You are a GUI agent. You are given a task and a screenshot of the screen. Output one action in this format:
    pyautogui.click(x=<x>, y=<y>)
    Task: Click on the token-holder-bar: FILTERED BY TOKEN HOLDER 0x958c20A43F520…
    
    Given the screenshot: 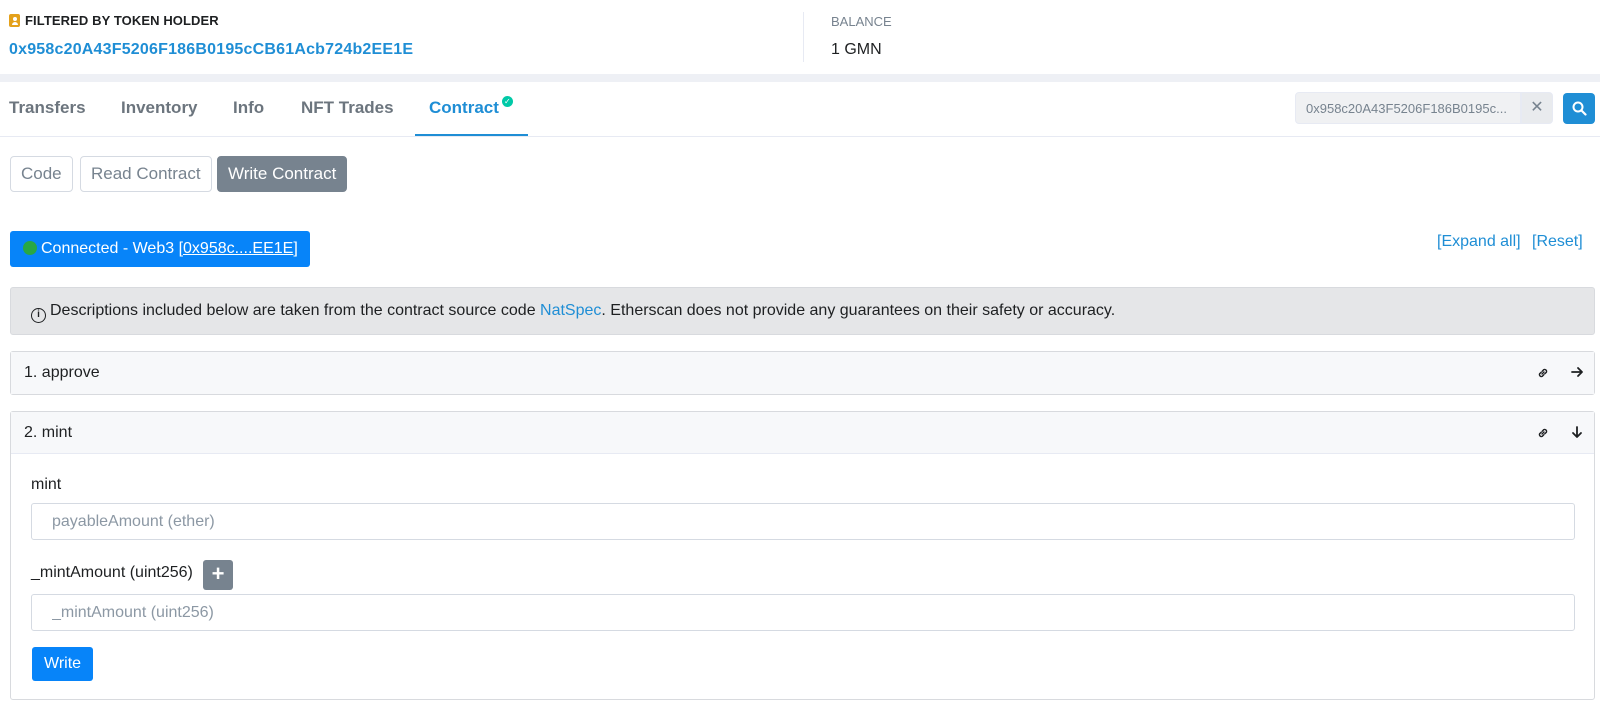 What is the action you would take?
    pyautogui.click(x=800, y=37)
    